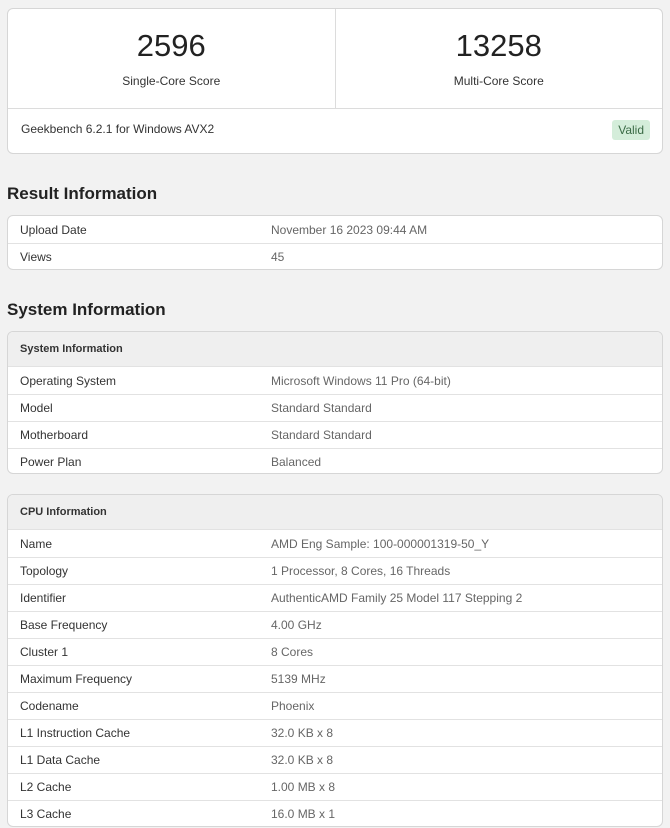  I want to click on table-row: Name AMD Eng Sample: 100-000001319-50_Y, so click(335, 543).